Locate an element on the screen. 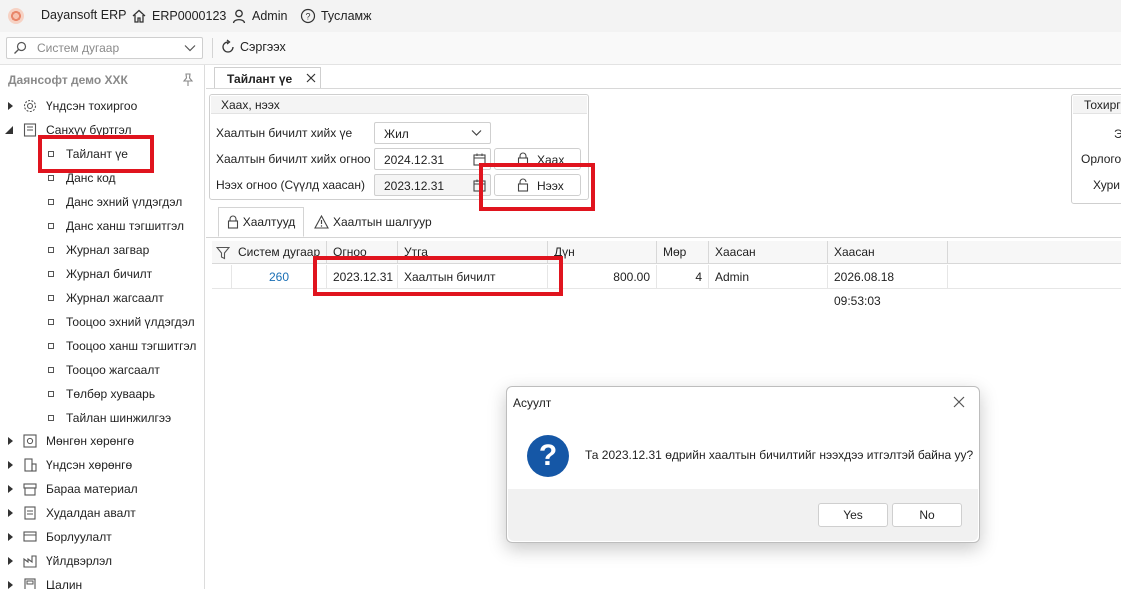  sidebar-item-label: Данс эхний үлдэгдэл is located at coordinates (124, 202).